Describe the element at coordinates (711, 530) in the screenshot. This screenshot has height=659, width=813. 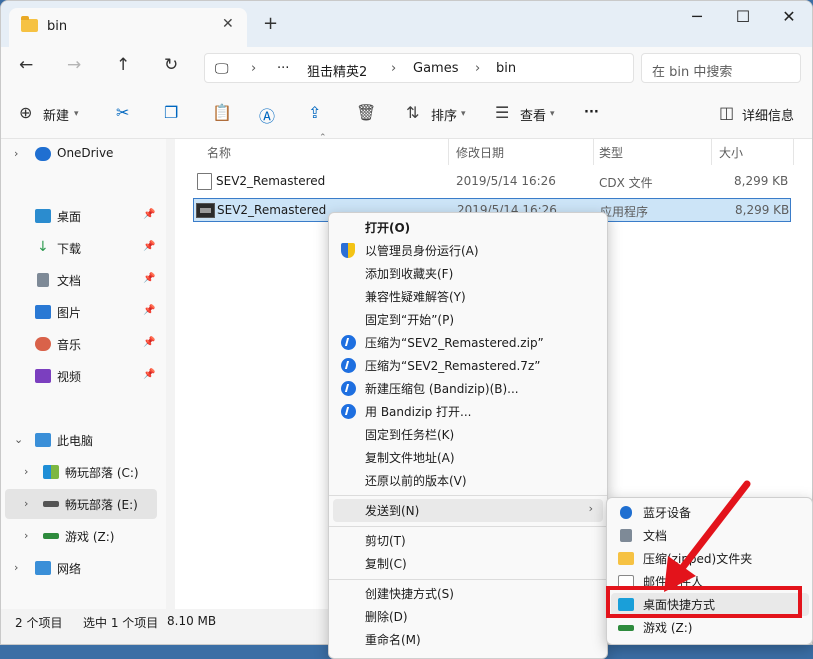
I see `annotation-arrow-shaft` at that location.